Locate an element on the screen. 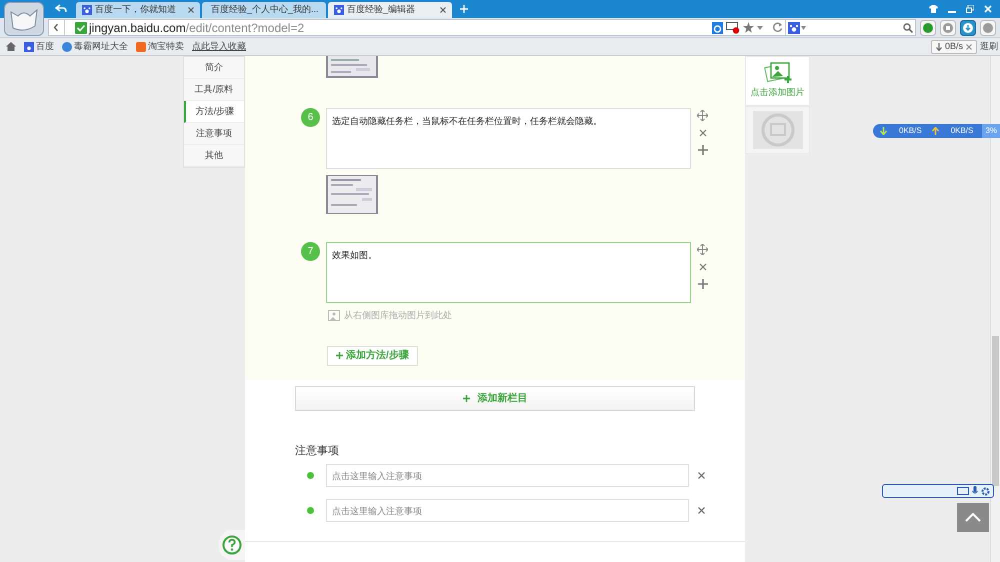  section-heading: 注意事项 is located at coordinates (317, 451).